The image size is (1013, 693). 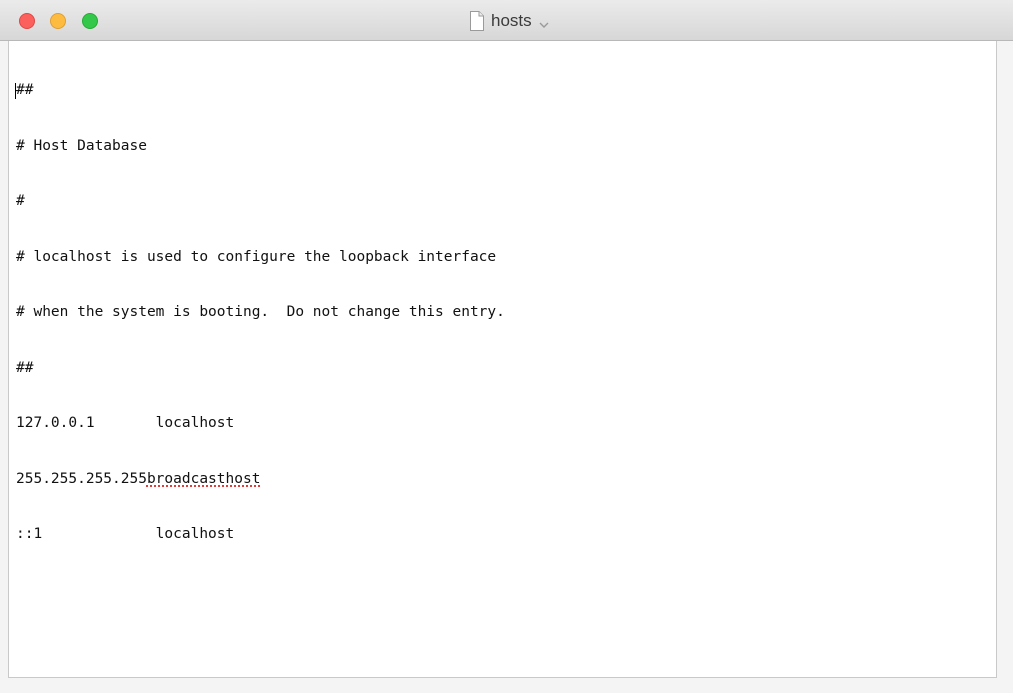 I want to click on text-line-7: 127.0.0.1 localhost, so click(x=260, y=423).